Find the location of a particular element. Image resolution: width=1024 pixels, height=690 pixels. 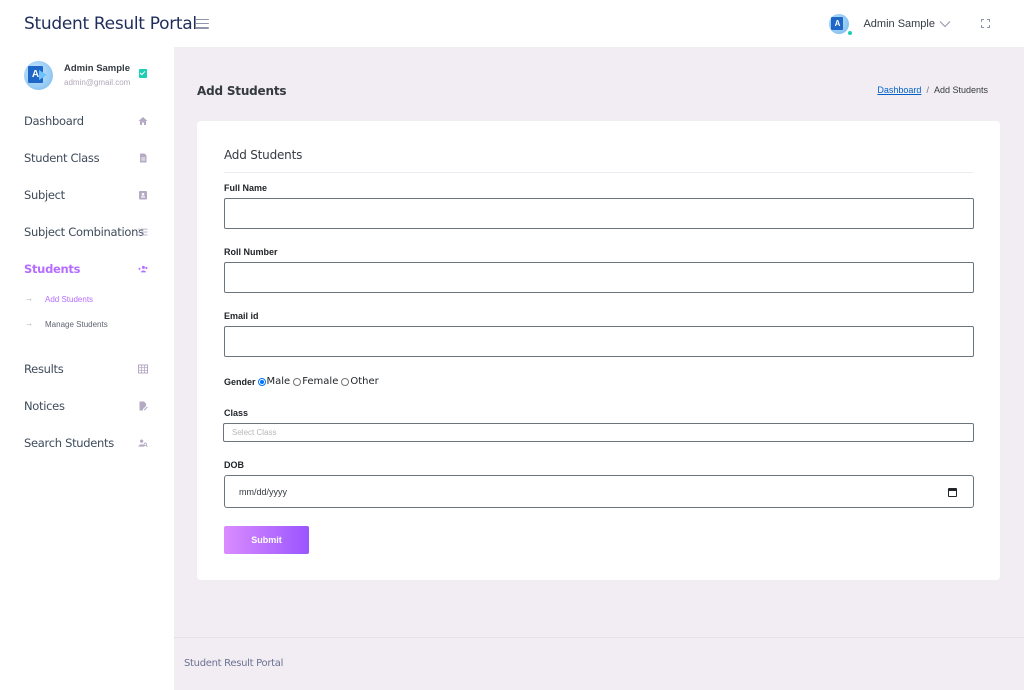

email-label: Email id is located at coordinates (241, 316).